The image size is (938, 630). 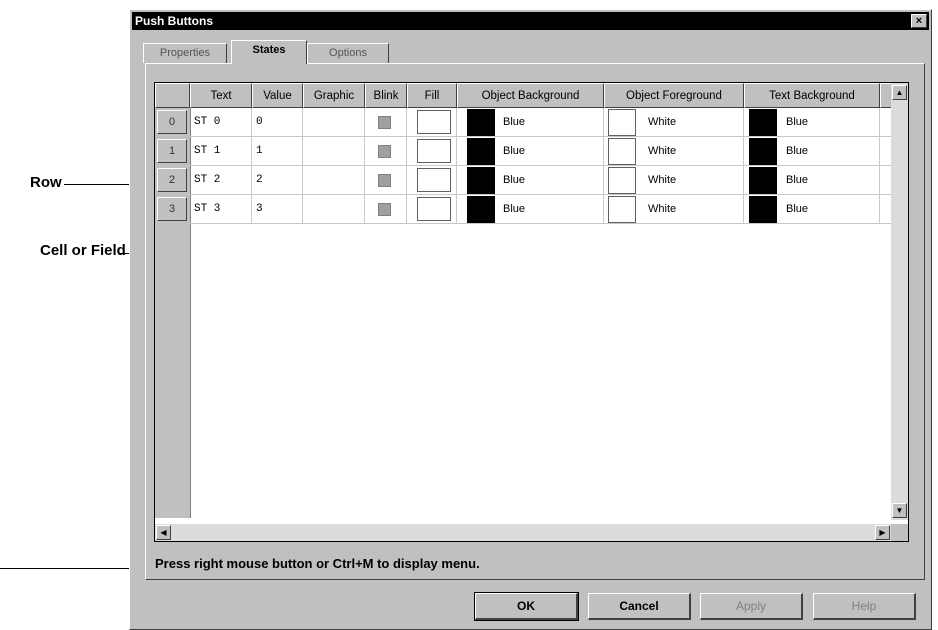 I want to click on grid-cell-value: 0, so click(x=277, y=122).